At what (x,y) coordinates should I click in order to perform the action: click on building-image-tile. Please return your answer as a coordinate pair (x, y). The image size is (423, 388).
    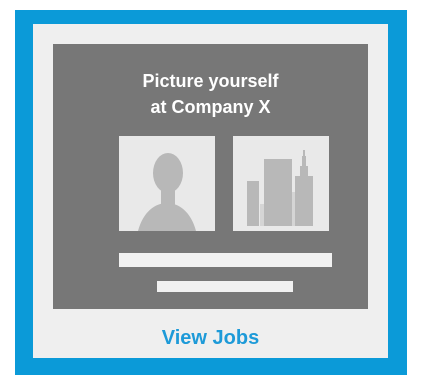
    Looking at the image, I should click on (281, 183).